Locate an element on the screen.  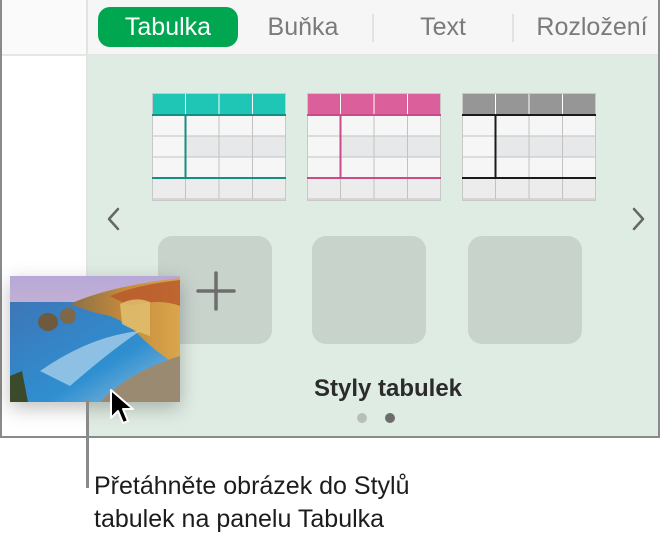
table-style-gray is located at coordinates (529, 147).